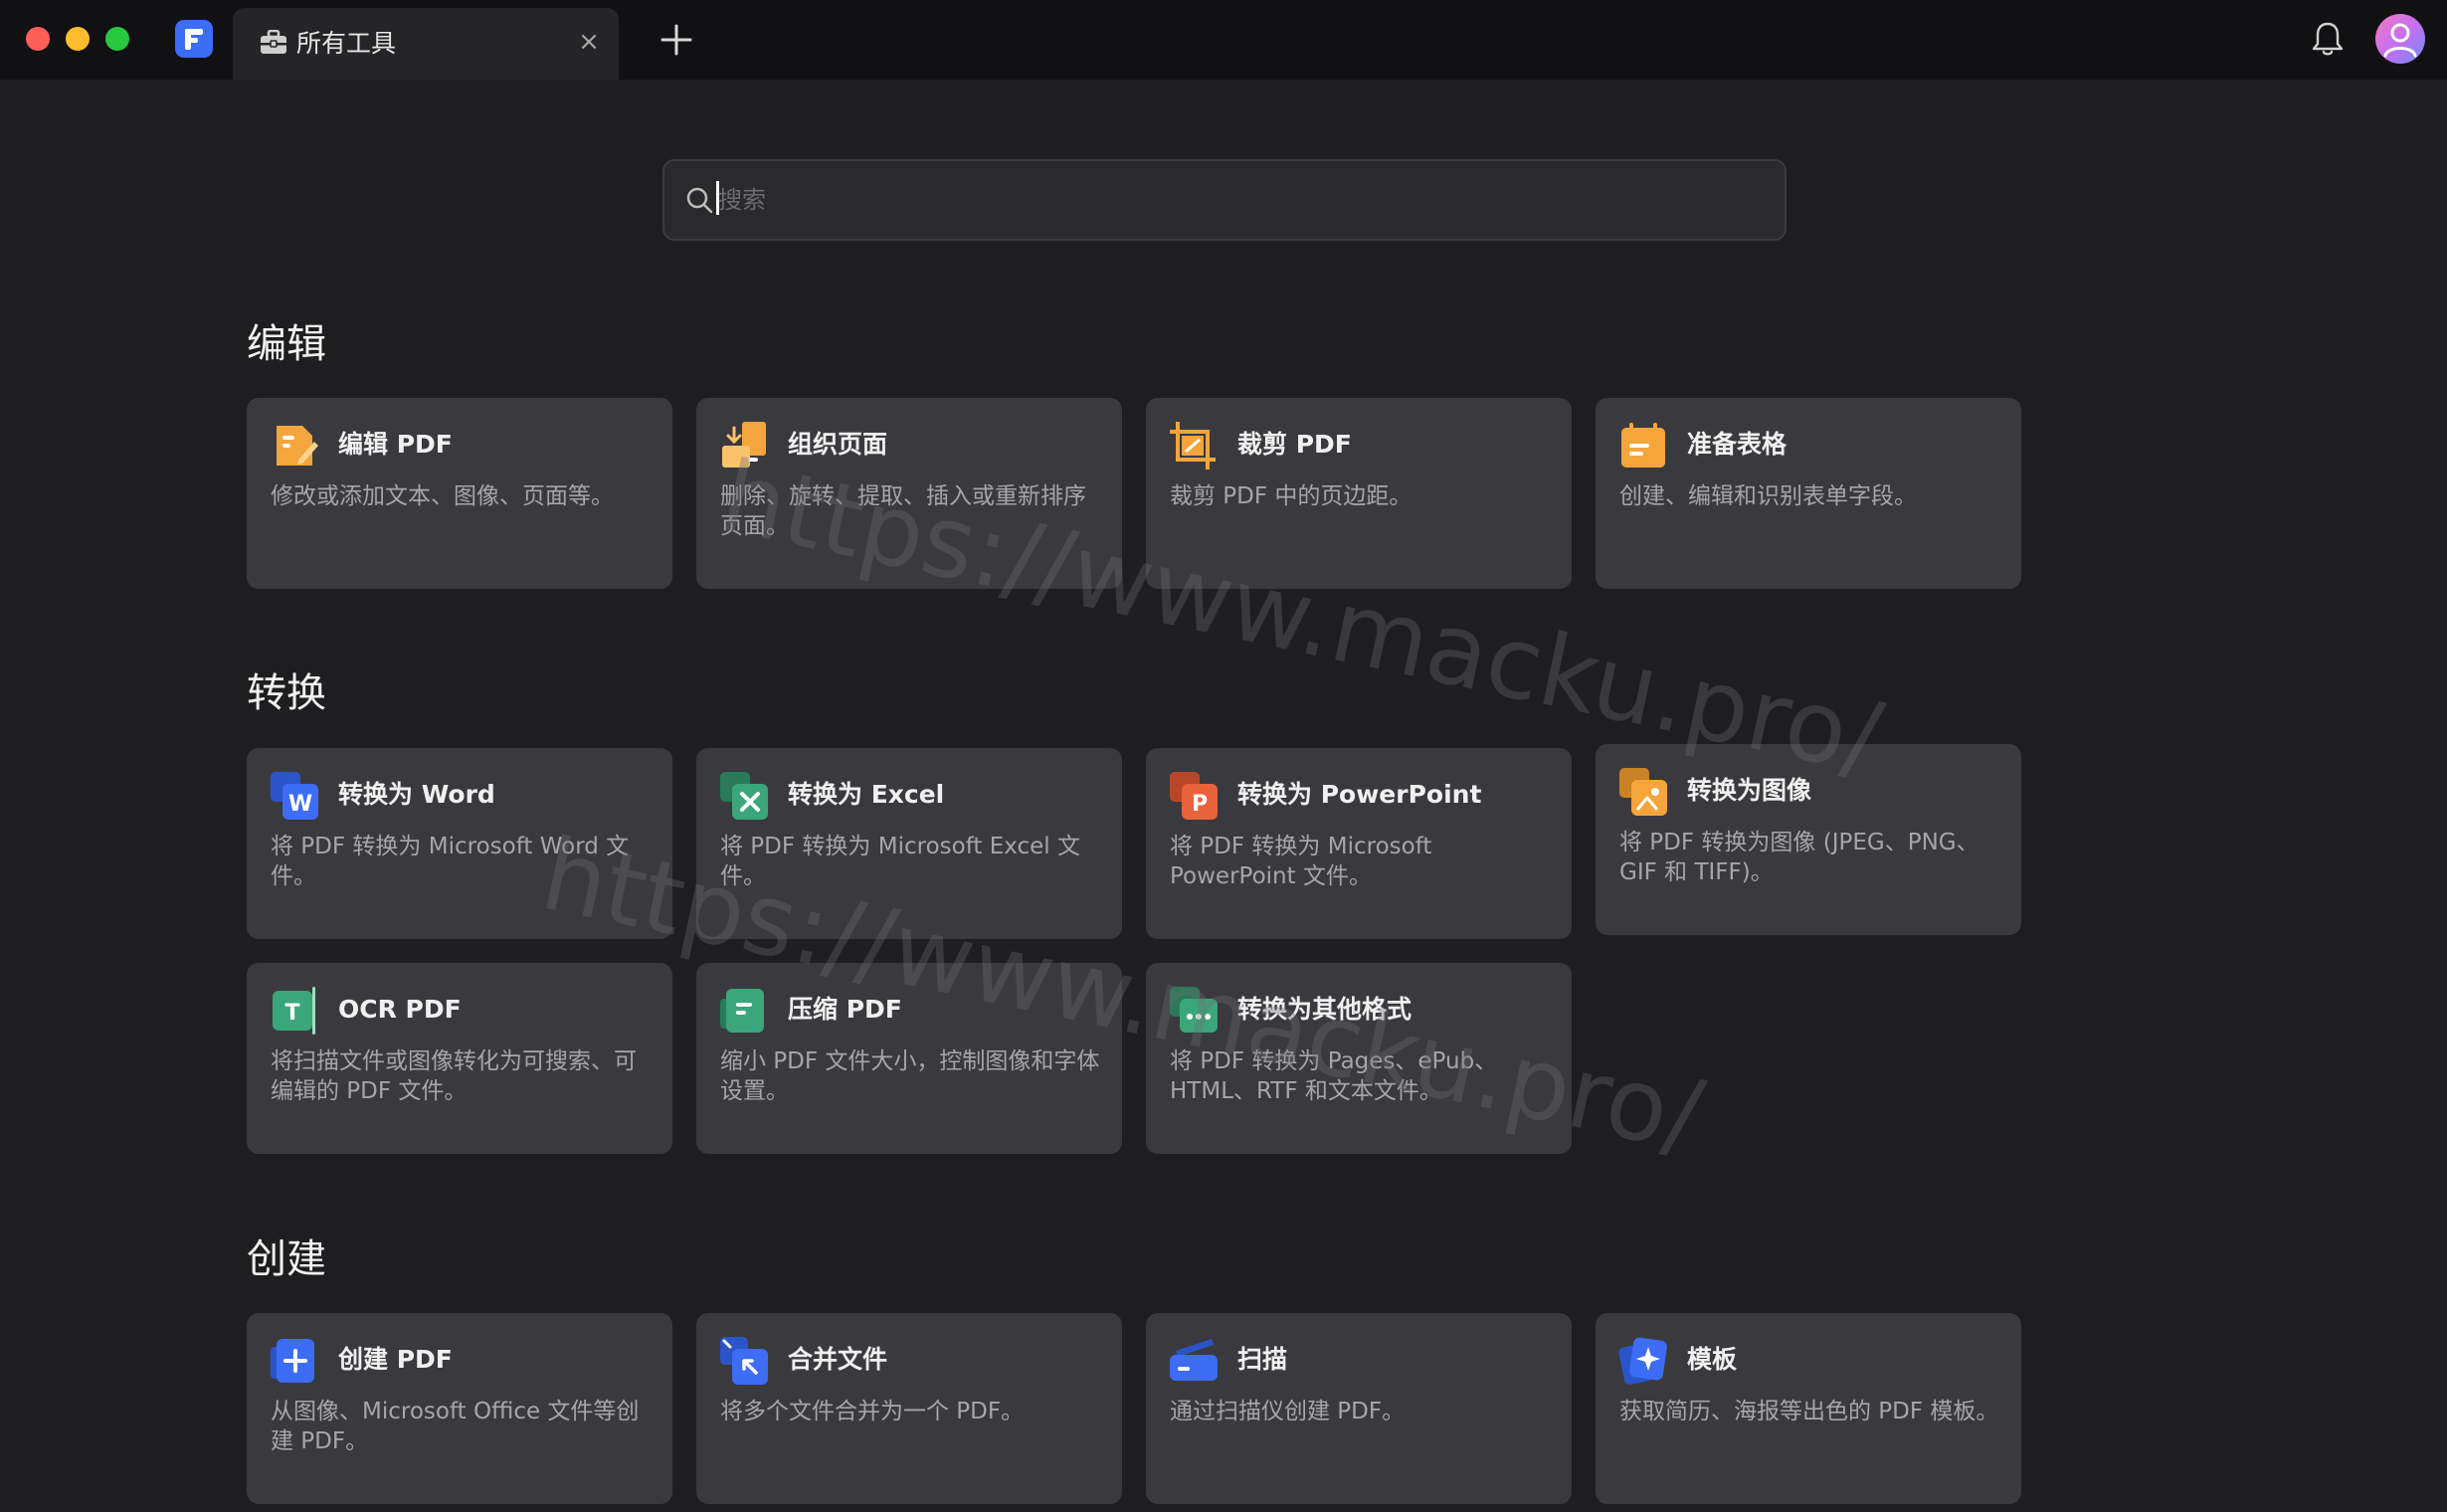 Image resolution: width=2447 pixels, height=1512 pixels. Describe the element at coordinates (838, 1360) in the screenshot. I see `card-title: 合并文件` at that location.